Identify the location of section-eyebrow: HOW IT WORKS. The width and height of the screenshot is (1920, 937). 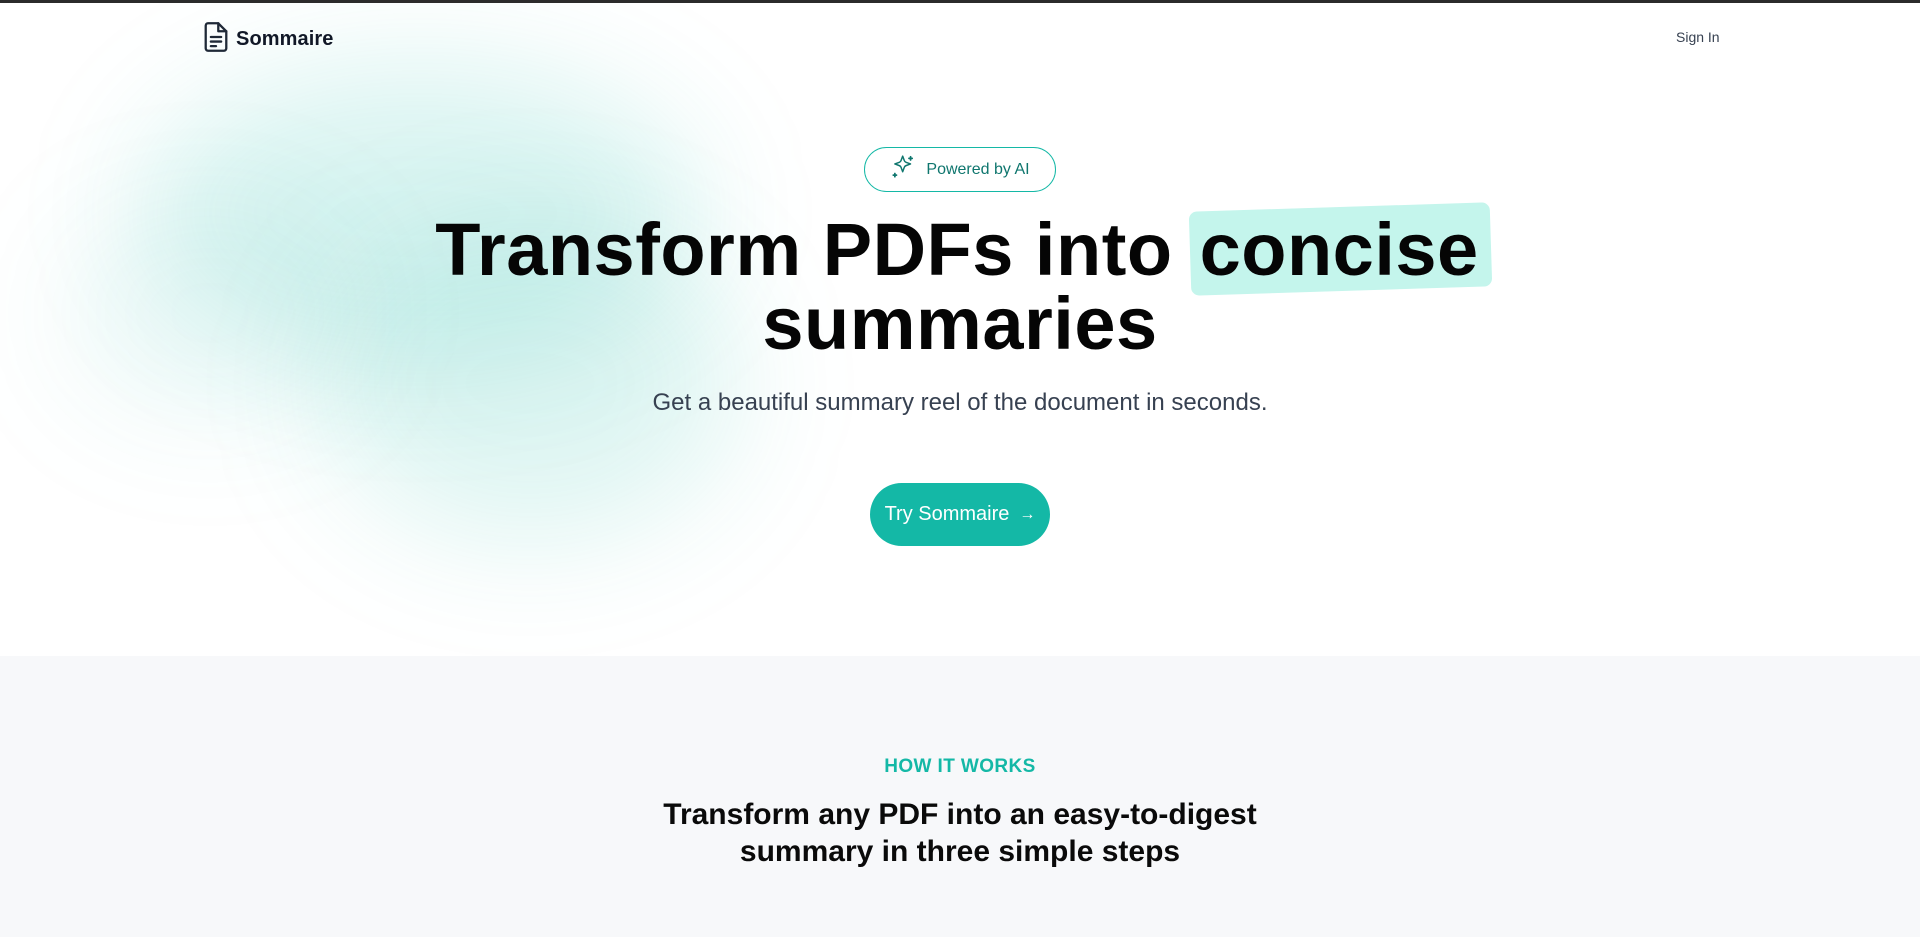
(960, 766).